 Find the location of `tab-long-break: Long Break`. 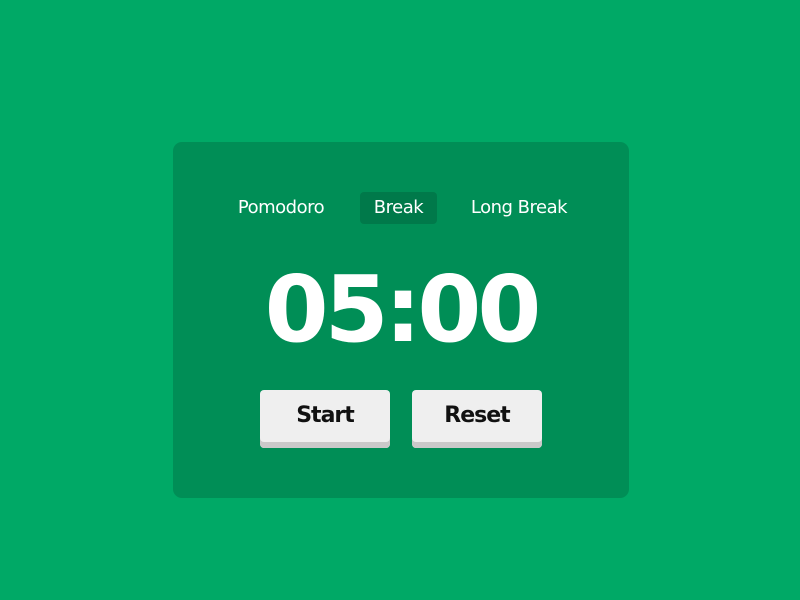

tab-long-break: Long Break is located at coordinates (519, 208).